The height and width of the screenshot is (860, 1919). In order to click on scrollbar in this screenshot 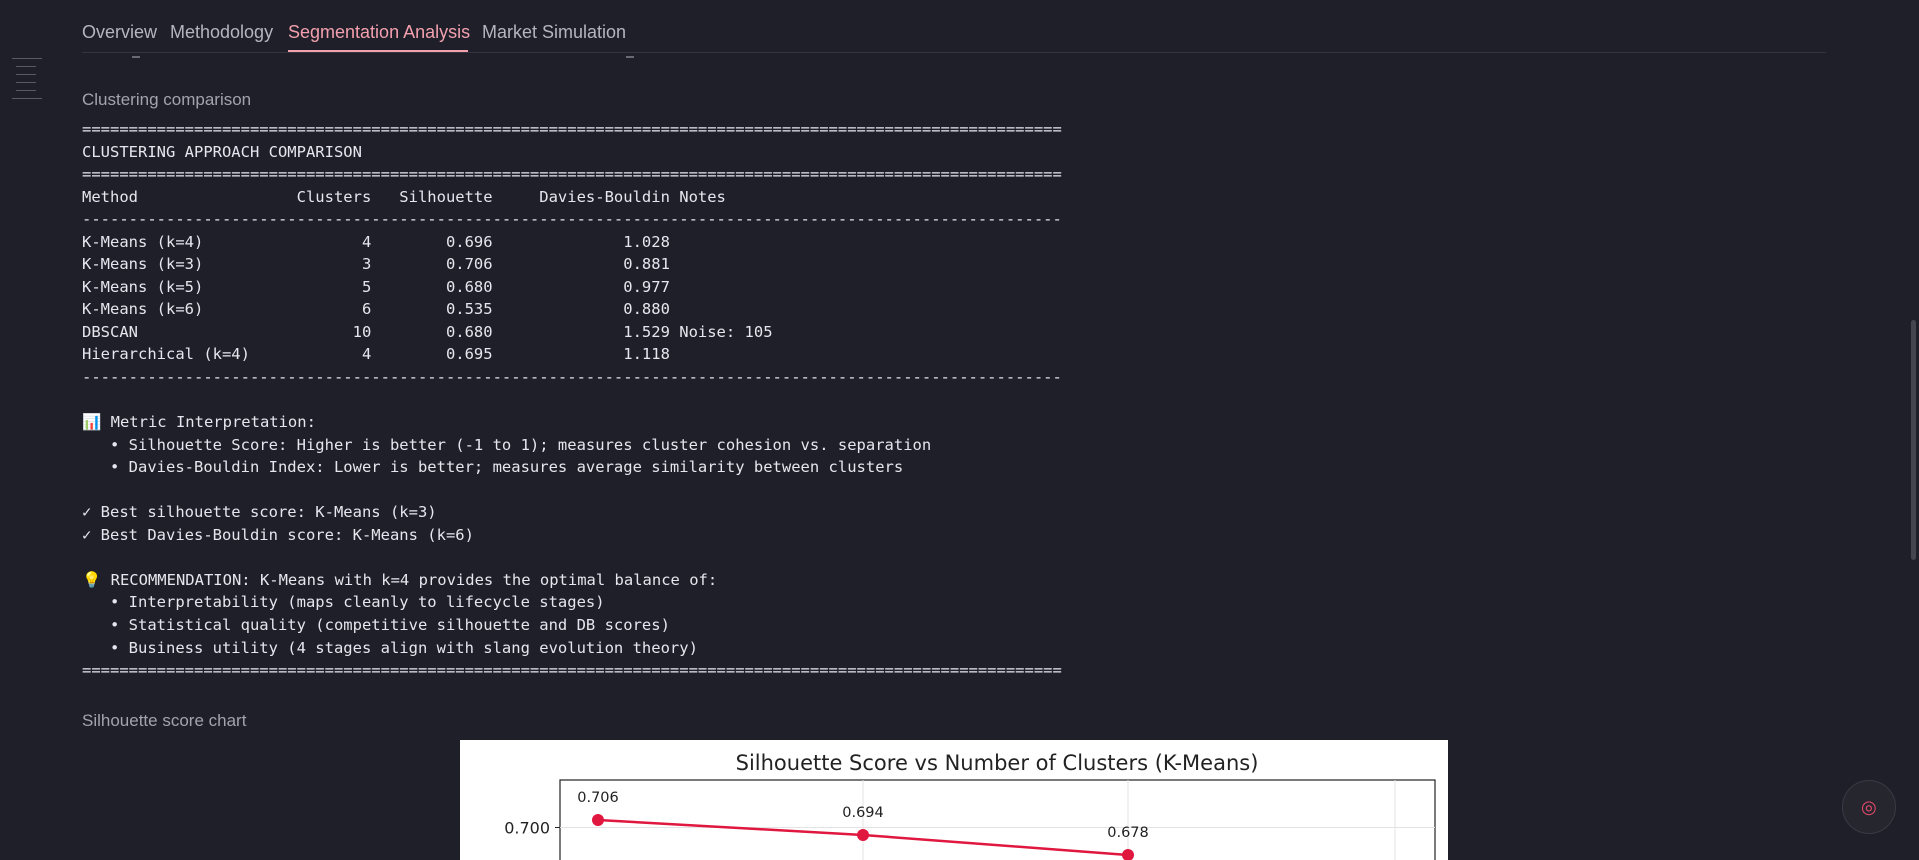, I will do `click(1913, 440)`.